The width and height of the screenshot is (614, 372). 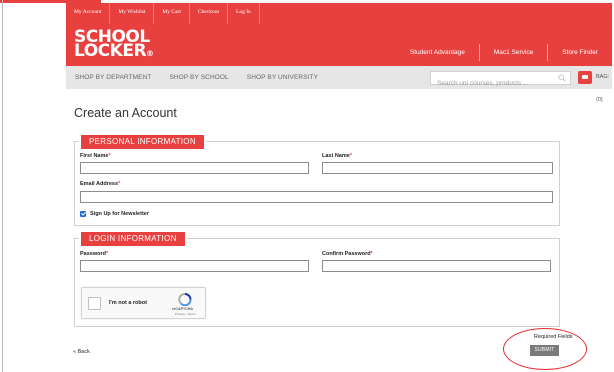 I want to click on log-in-link: Log In, so click(x=244, y=13).